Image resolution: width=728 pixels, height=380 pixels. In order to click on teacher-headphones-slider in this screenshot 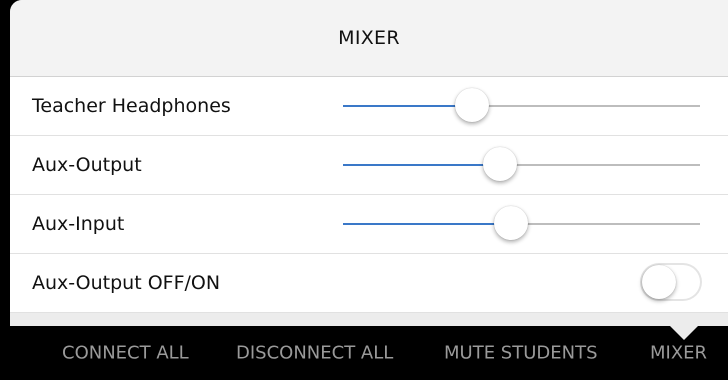, I will do `click(521, 105)`.